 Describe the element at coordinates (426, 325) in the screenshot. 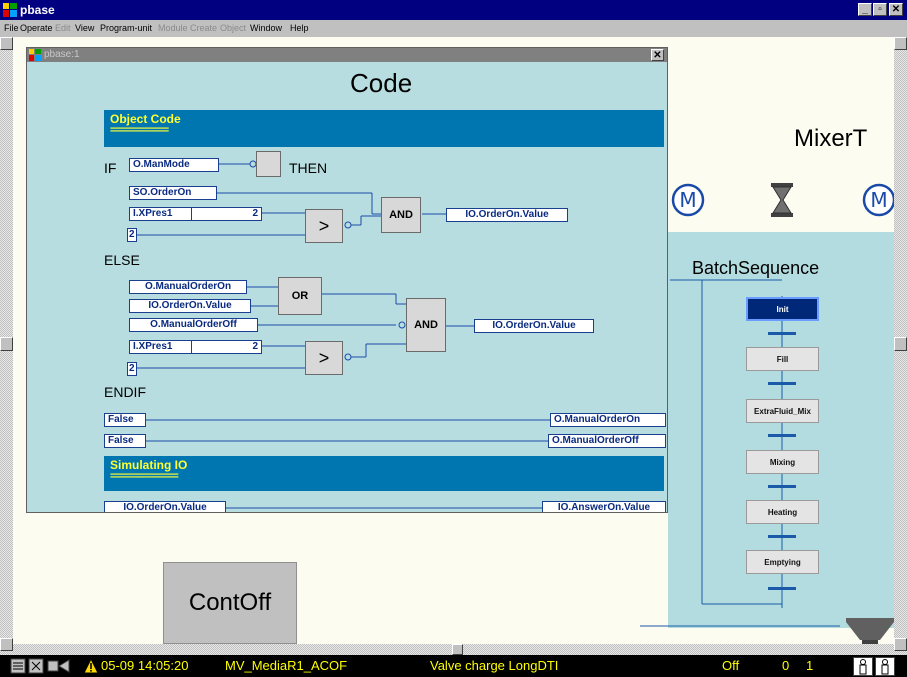

I see `else-and-gate: AND` at that location.